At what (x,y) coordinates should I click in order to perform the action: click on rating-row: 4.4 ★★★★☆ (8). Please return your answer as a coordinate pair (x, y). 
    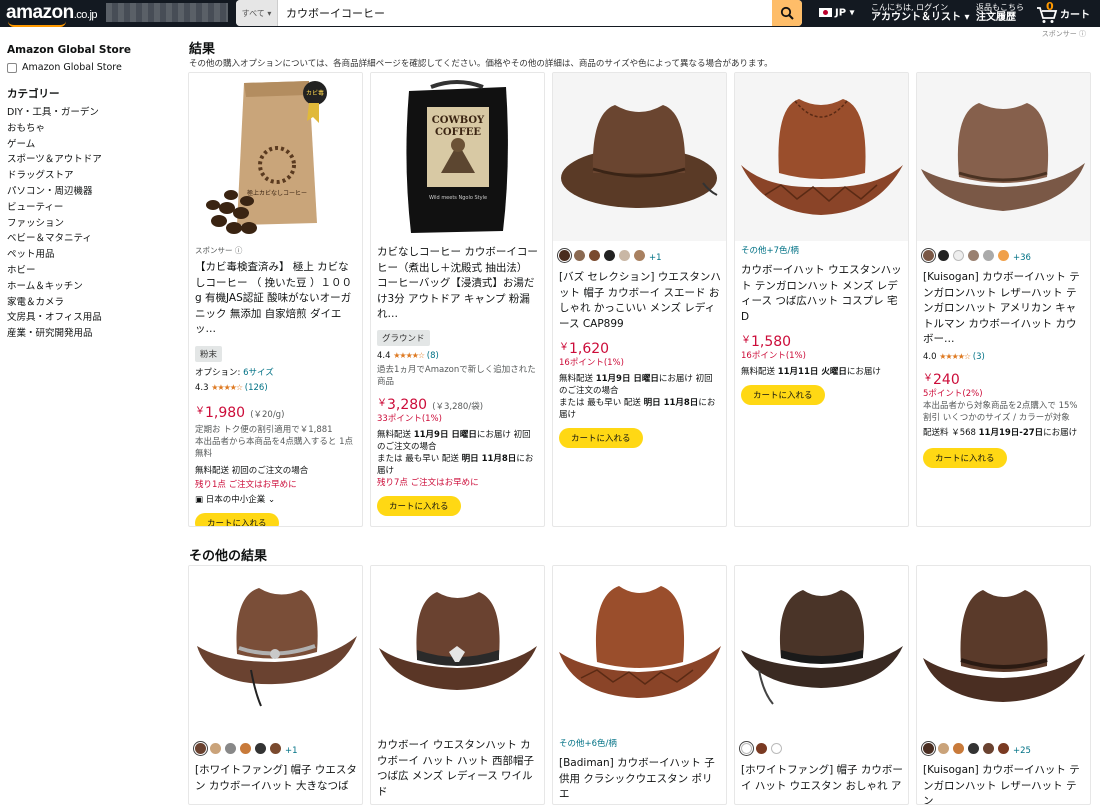
    Looking at the image, I should click on (458, 356).